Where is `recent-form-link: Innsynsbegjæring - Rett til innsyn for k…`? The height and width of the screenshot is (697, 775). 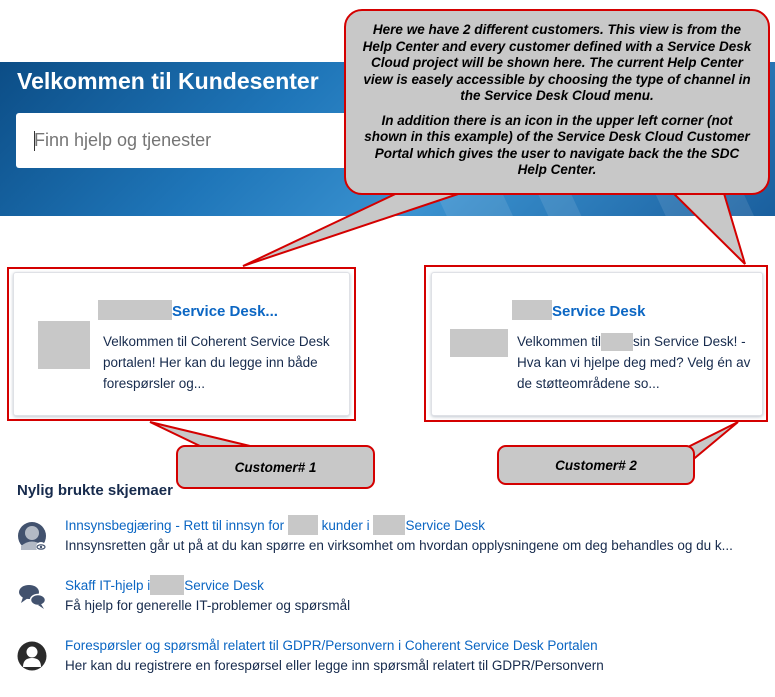 recent-form-link: Innsynsbegjæring - Rett til innsyn for k… is located at coordinates (275, 525).